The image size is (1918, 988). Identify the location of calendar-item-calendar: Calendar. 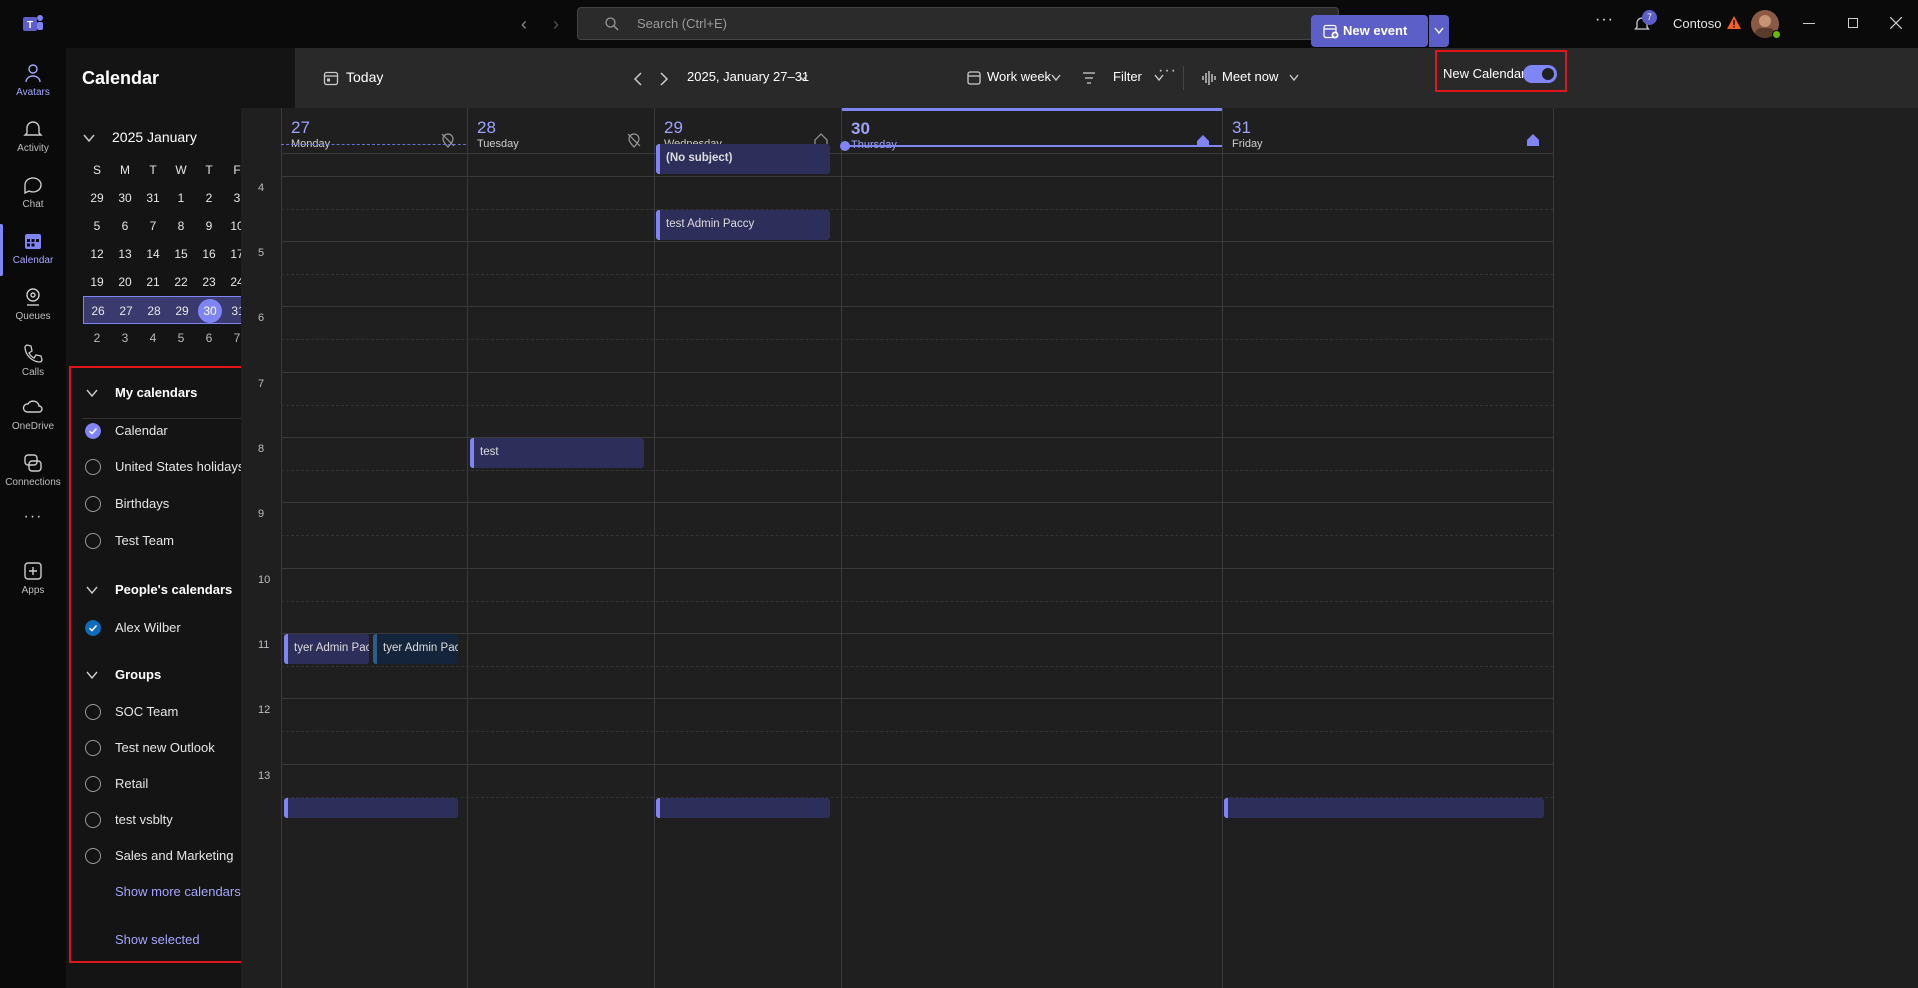
(175, 432).